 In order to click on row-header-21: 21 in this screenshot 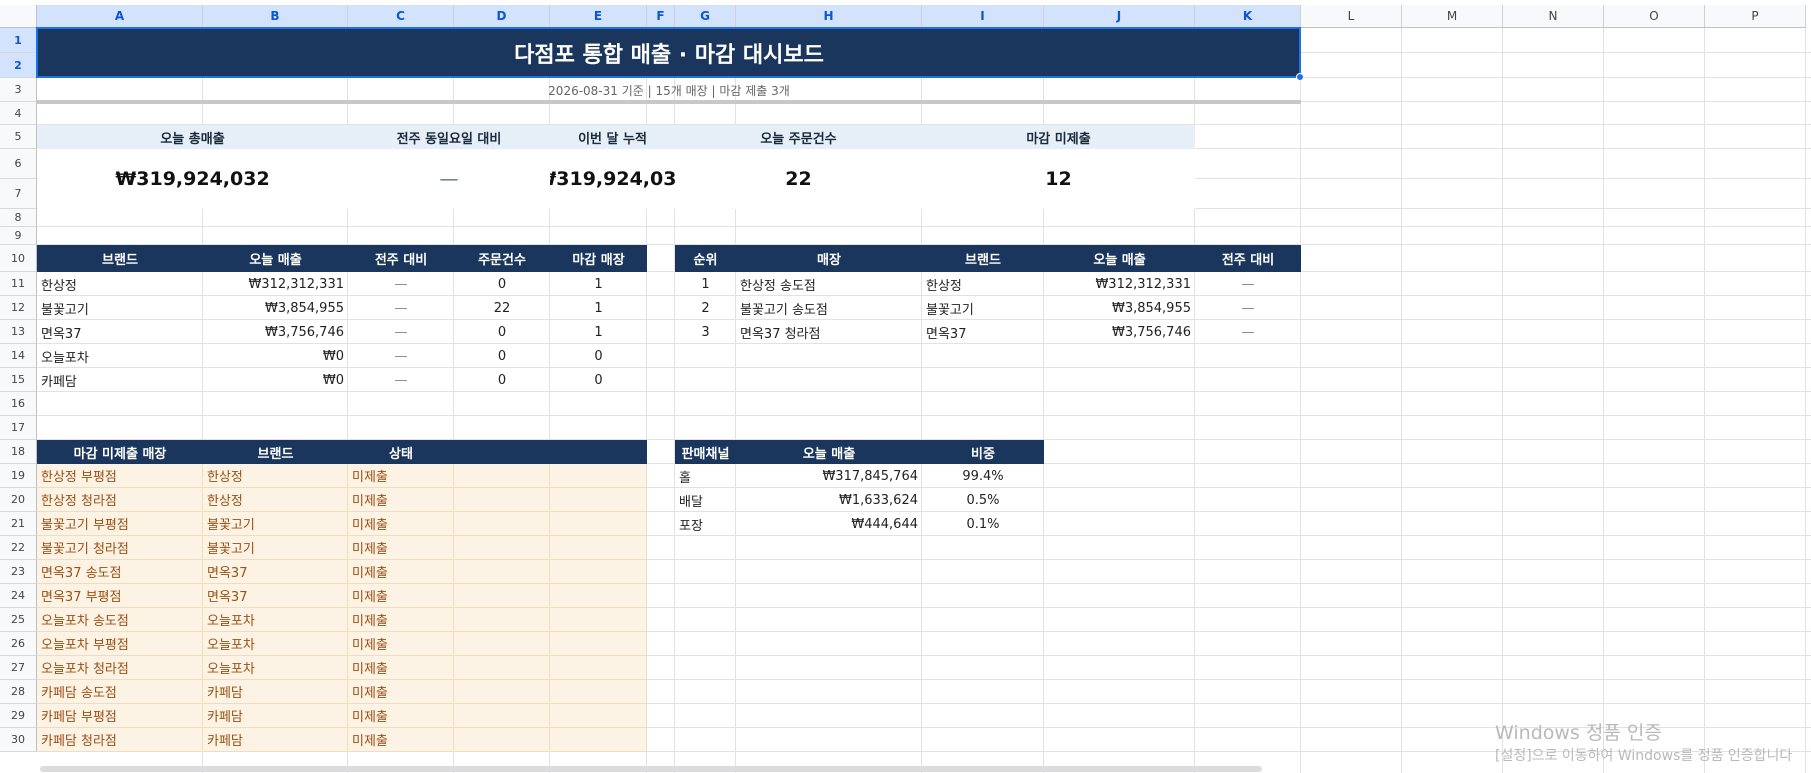, I will do `click(18, 524)`.